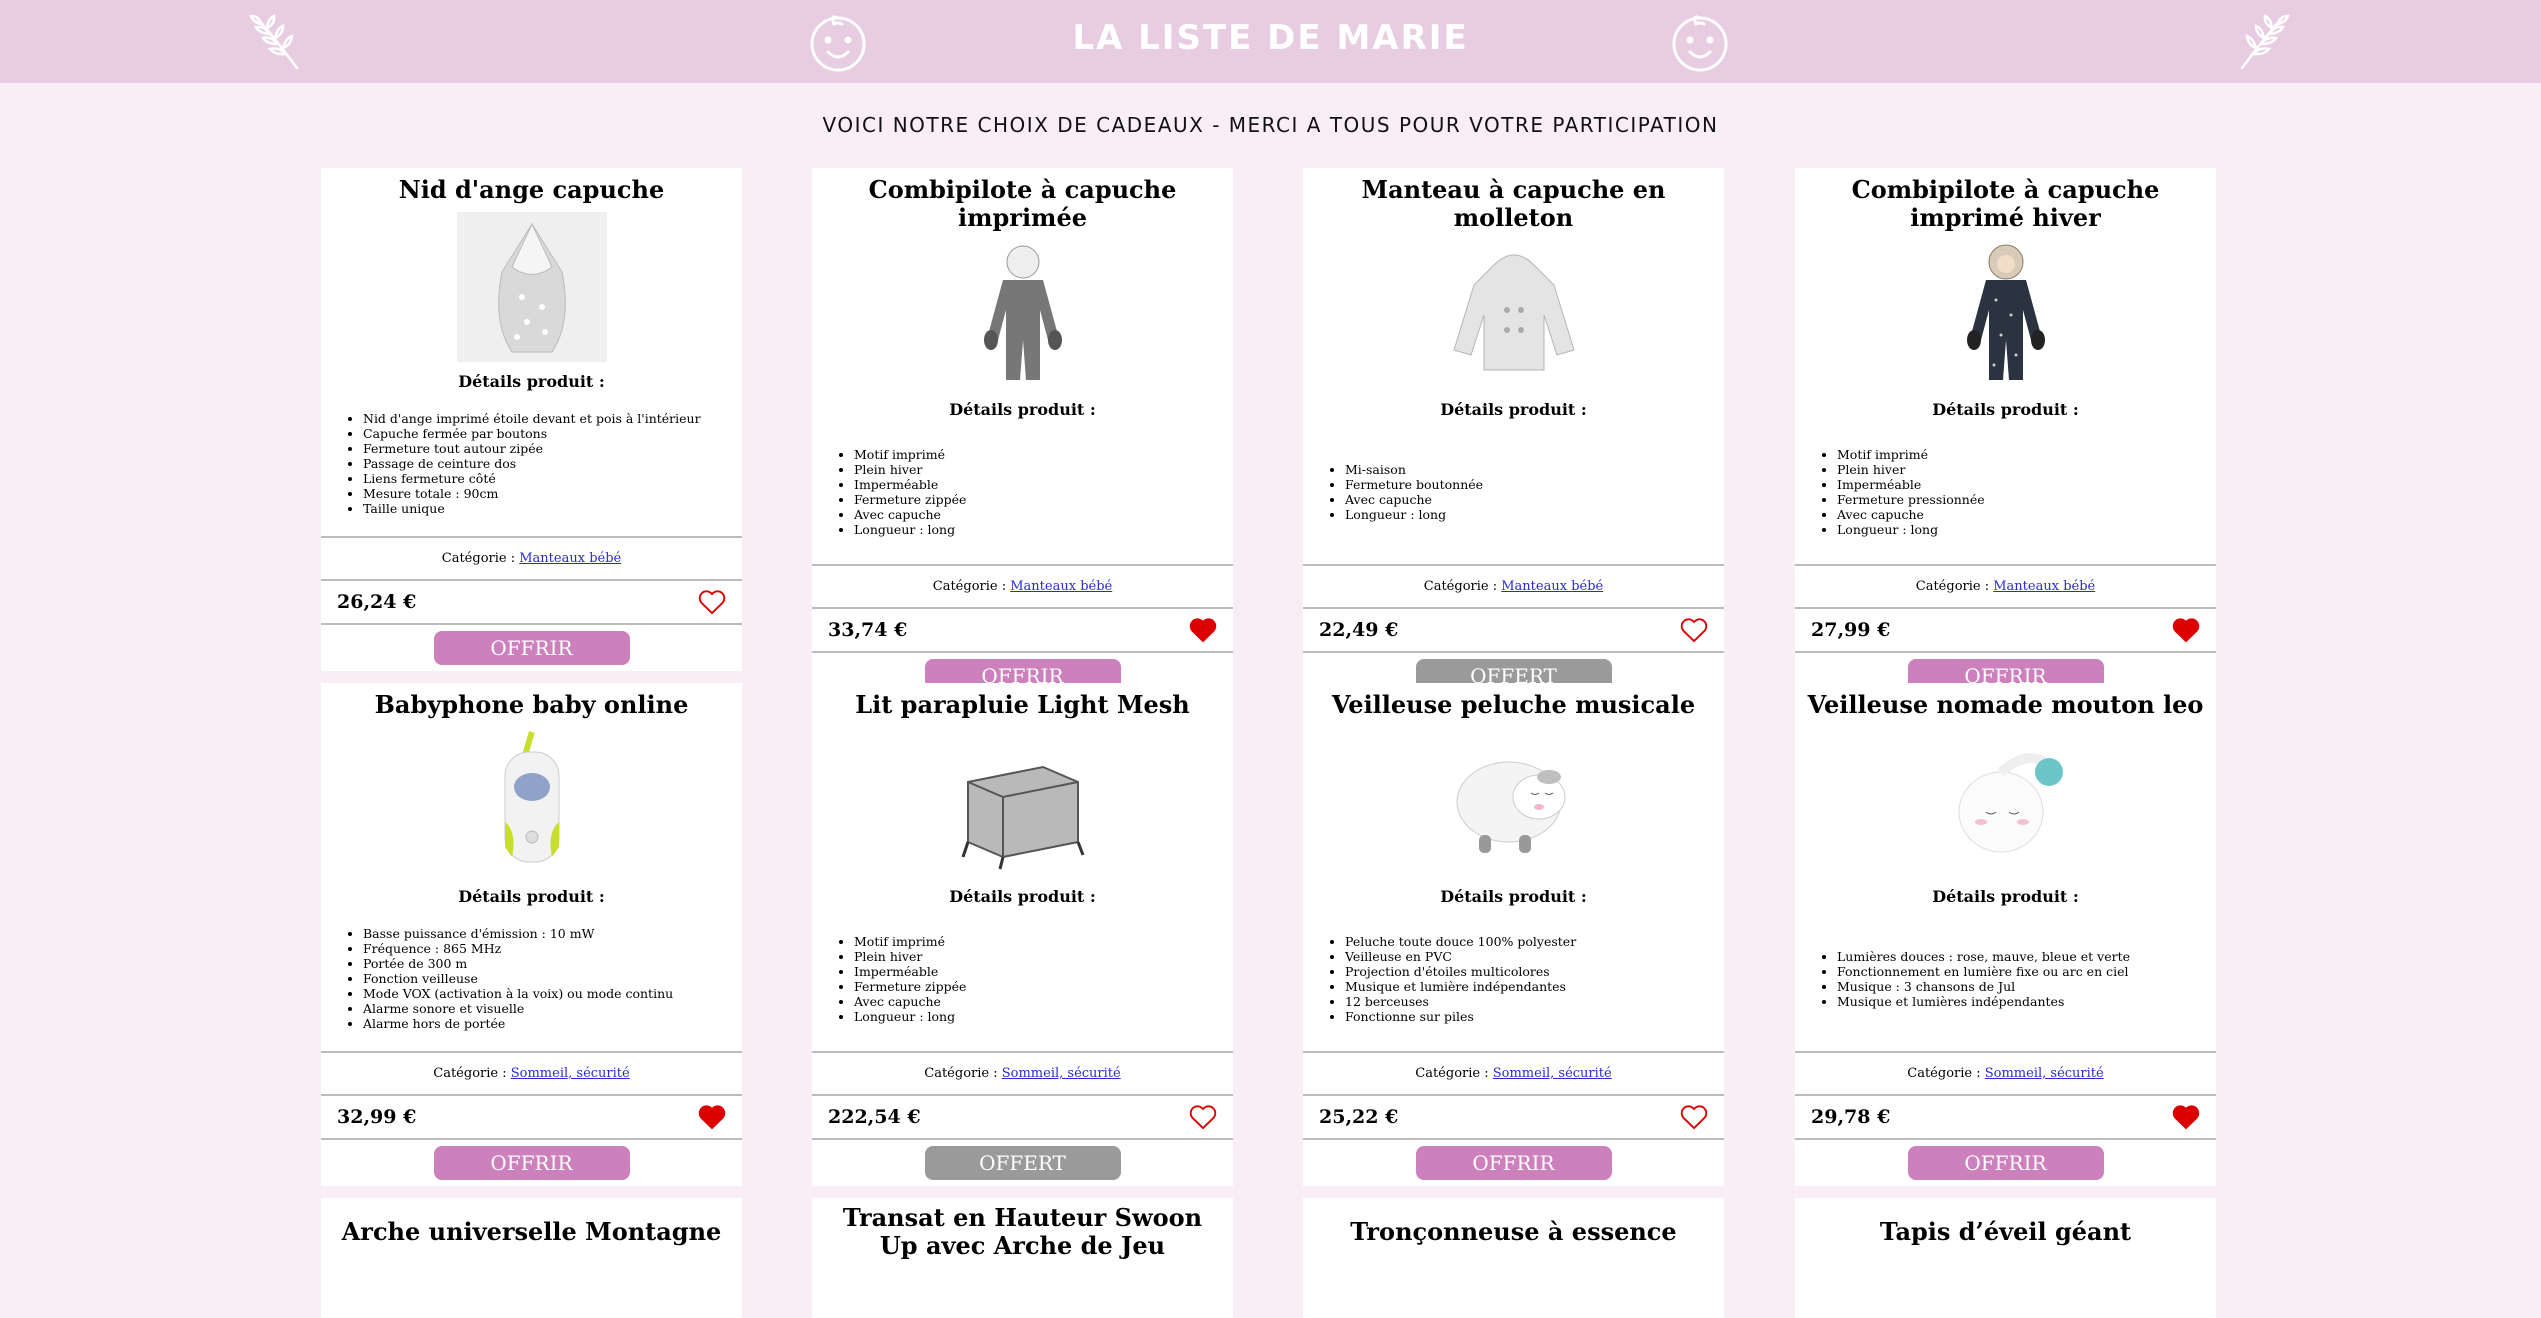  I want to click on price-row: 33,74 €, so click(1022, 630).